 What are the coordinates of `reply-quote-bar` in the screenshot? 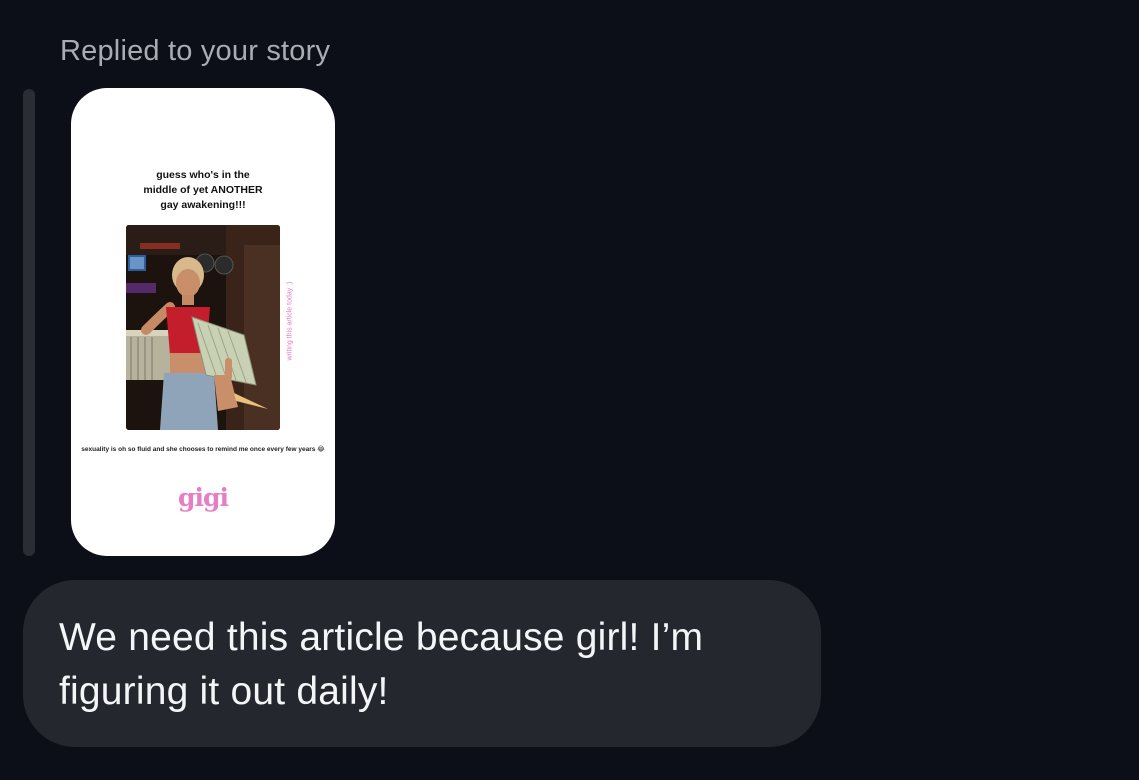 It's located at (29, 322).